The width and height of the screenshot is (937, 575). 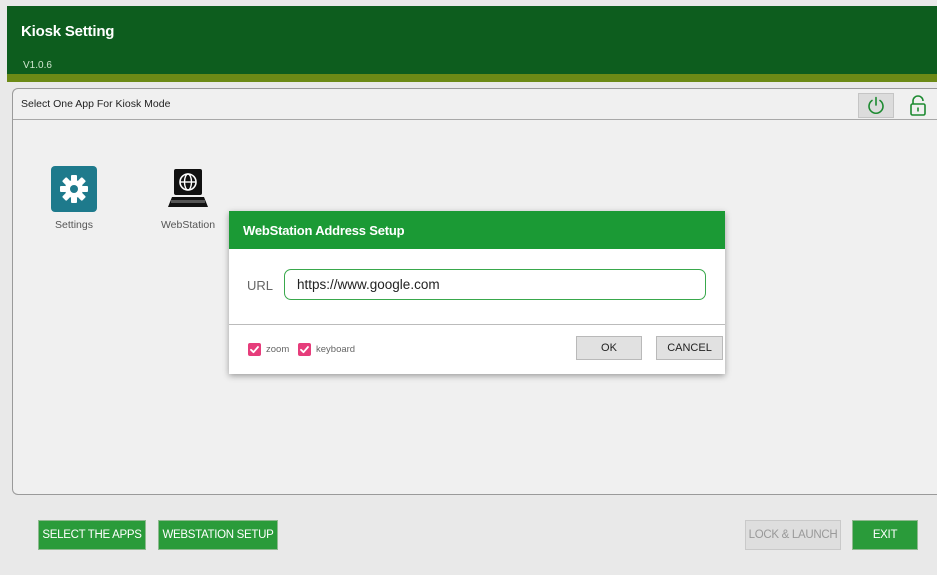 I want to click on dialog-divider, so click(x=477, y=324).